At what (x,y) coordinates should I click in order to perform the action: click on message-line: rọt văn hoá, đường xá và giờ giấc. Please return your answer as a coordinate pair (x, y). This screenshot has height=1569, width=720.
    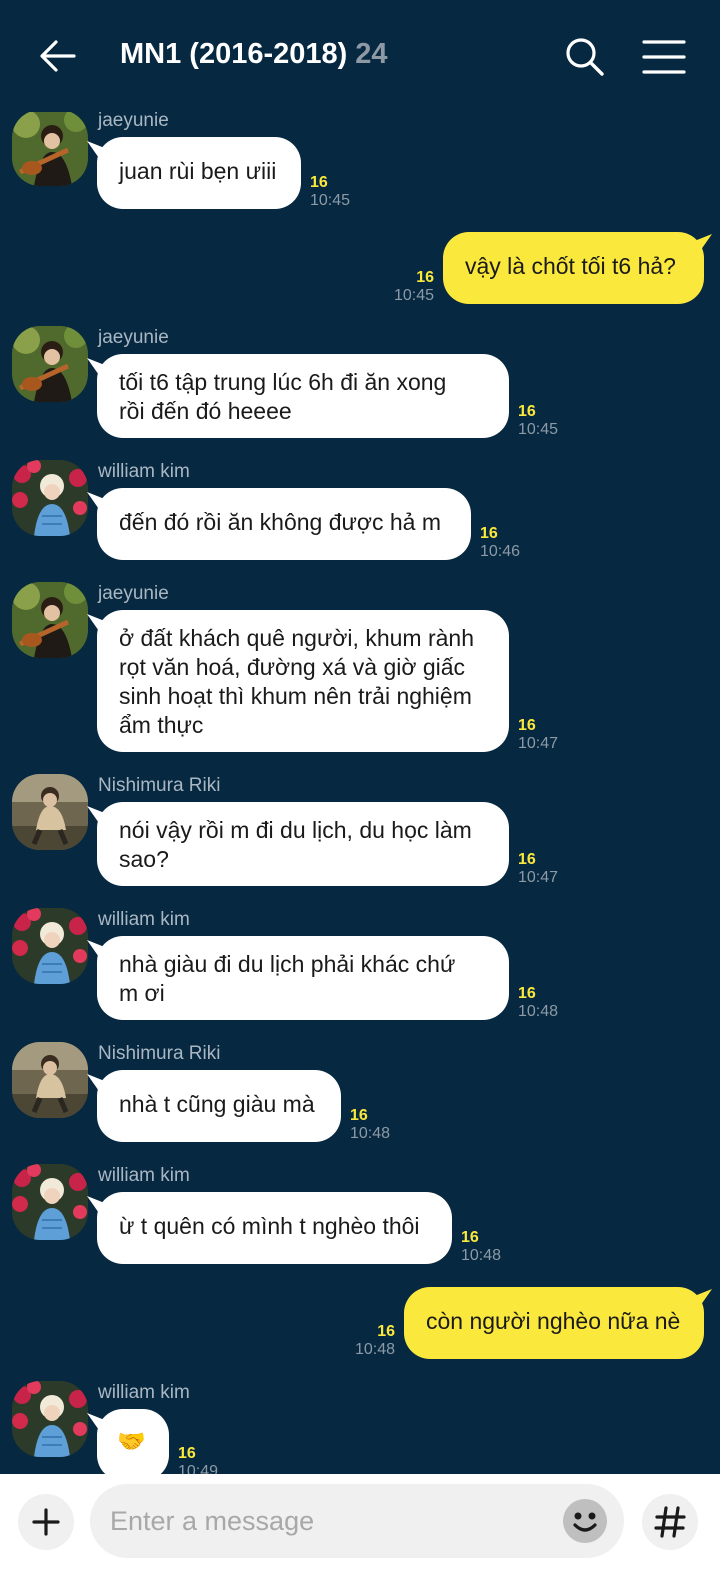
    Looking at the image, I should click on (292, 667).